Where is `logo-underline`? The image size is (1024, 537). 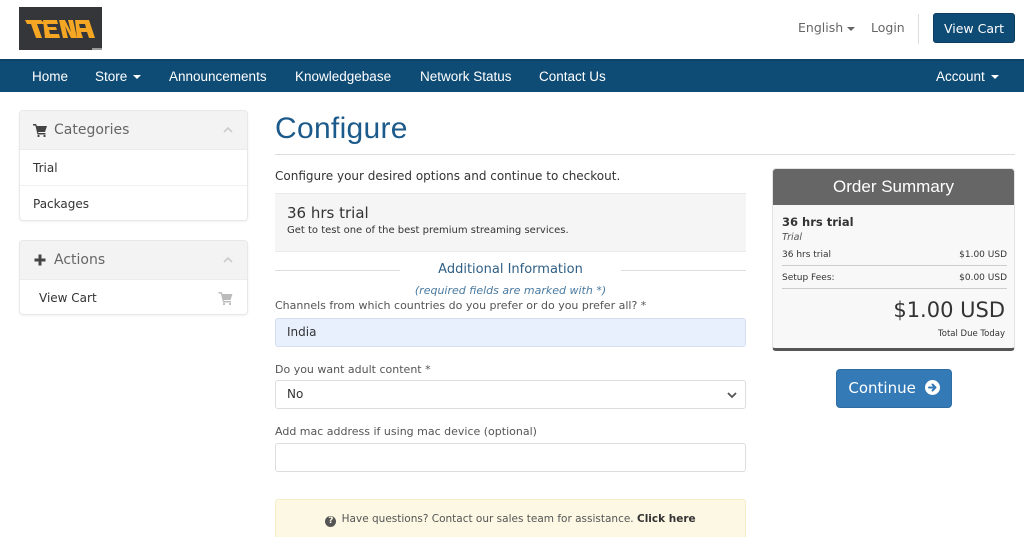 logo-underline is located at coordinates (97, 49).